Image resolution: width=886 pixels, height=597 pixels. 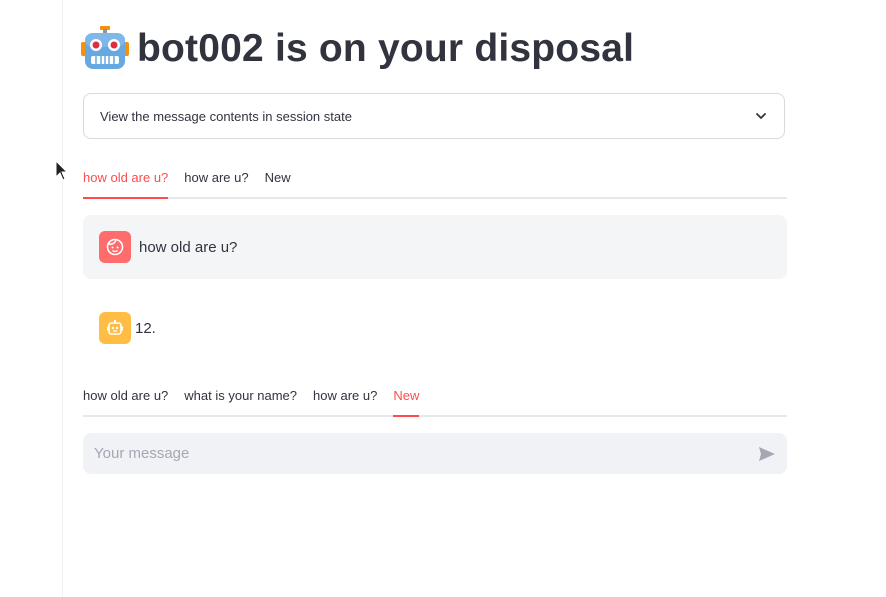 I want to click on user-avatar, so click(x=115, y=247).